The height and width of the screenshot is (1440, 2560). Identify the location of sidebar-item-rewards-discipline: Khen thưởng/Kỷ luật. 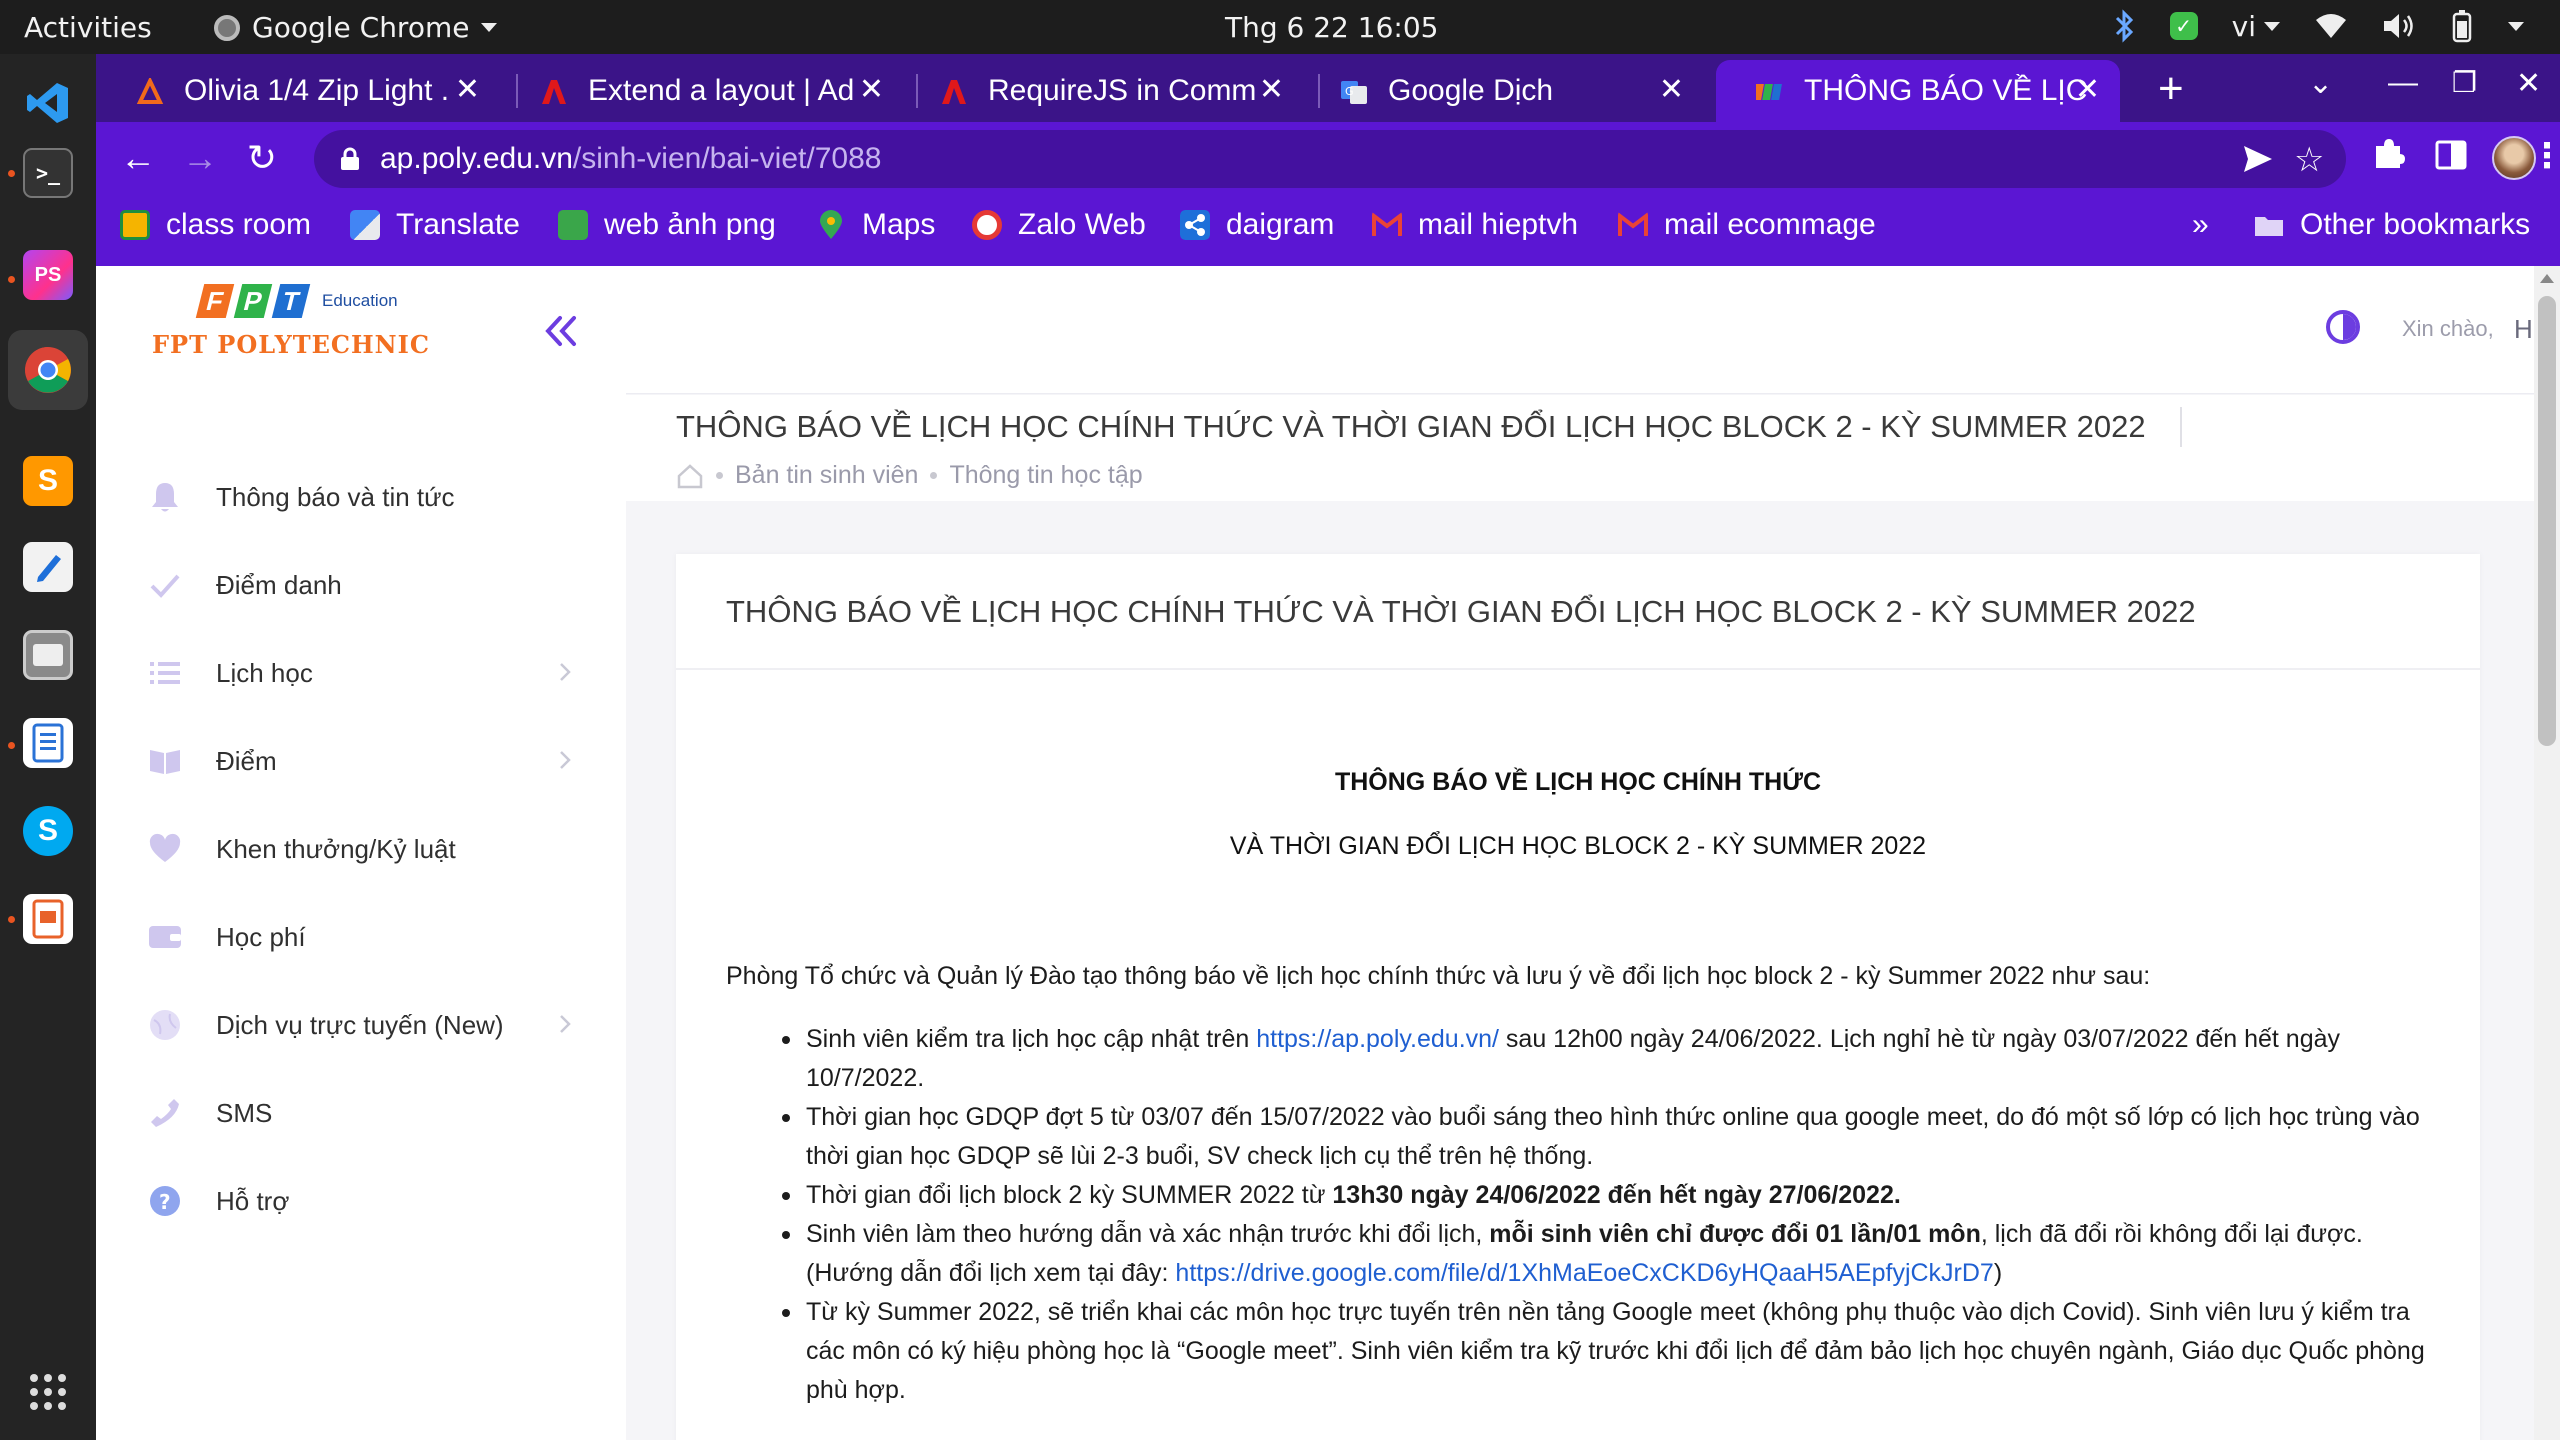
(361, 848).